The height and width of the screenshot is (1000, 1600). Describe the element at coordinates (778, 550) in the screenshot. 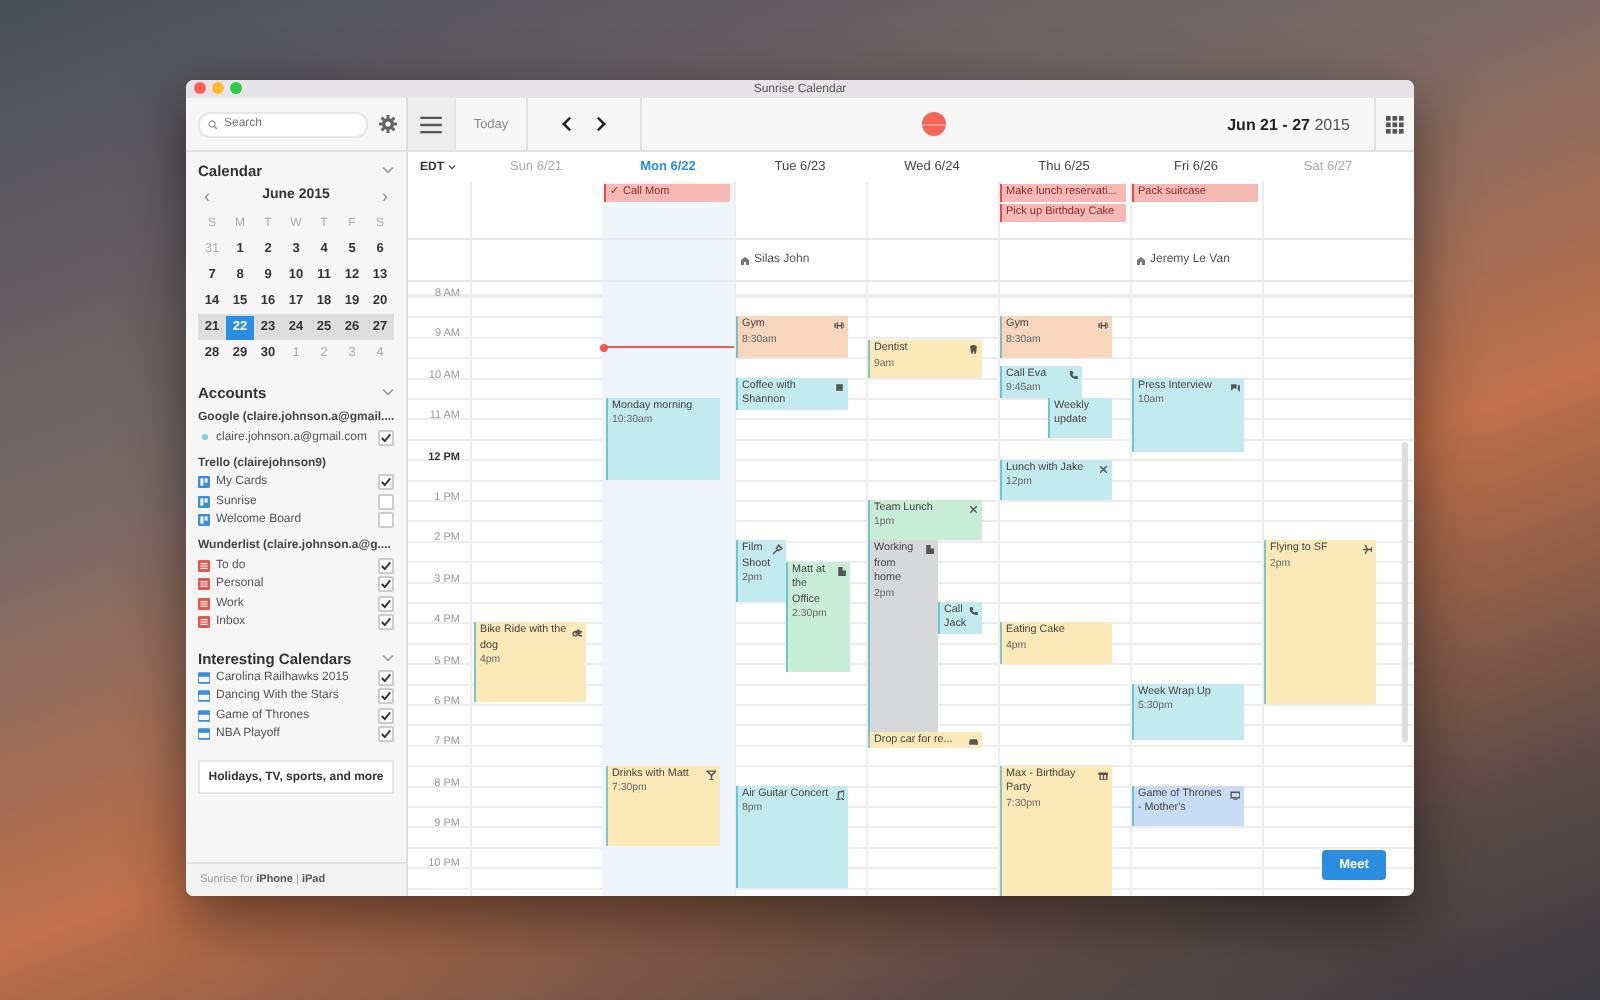

I see `pushpin-icon` at that location.